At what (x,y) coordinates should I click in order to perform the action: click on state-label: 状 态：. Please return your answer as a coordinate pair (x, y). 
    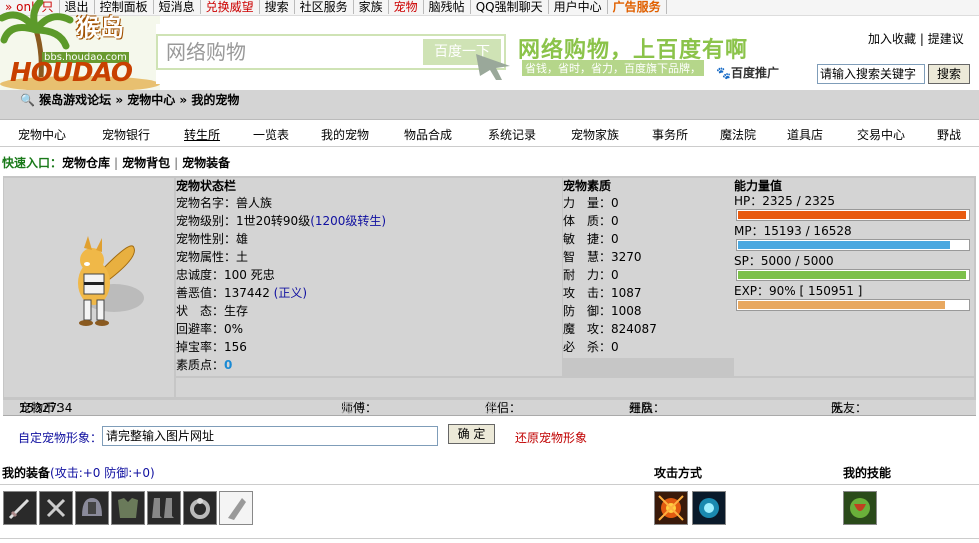
    Looking at the image, I should click on (200, 311).